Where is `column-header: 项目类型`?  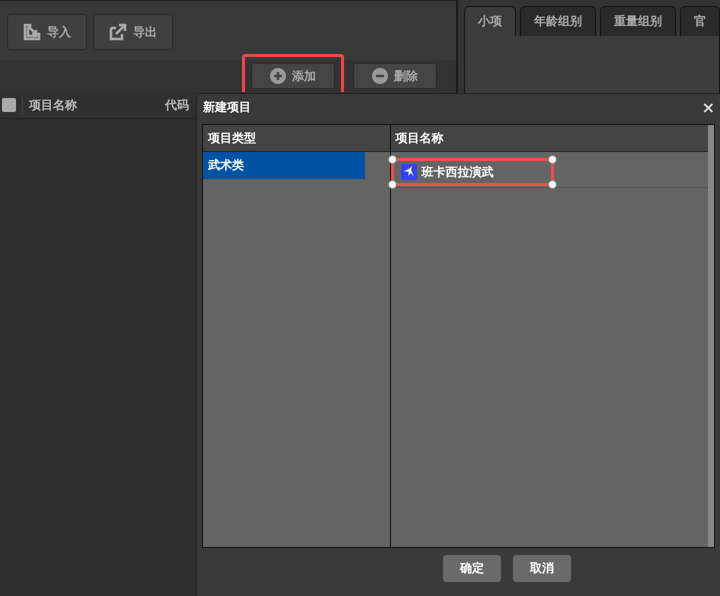
column-header: 项目类型 is located at coordinates (232, 138).